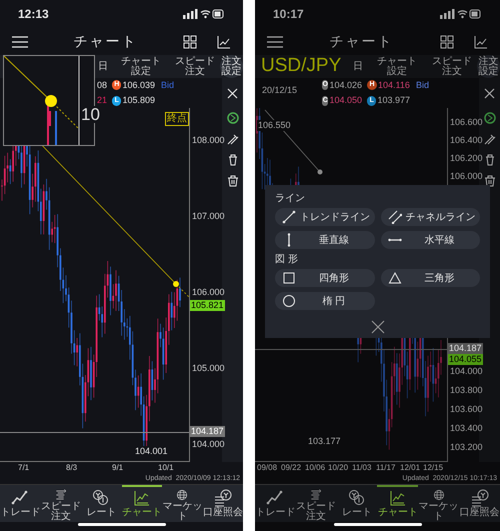 The width and height of the screenshot is (500, 531). Describe the element at coordinates (280, 90) in the screenshot. I see `date-label: 20/12/15` at that location.